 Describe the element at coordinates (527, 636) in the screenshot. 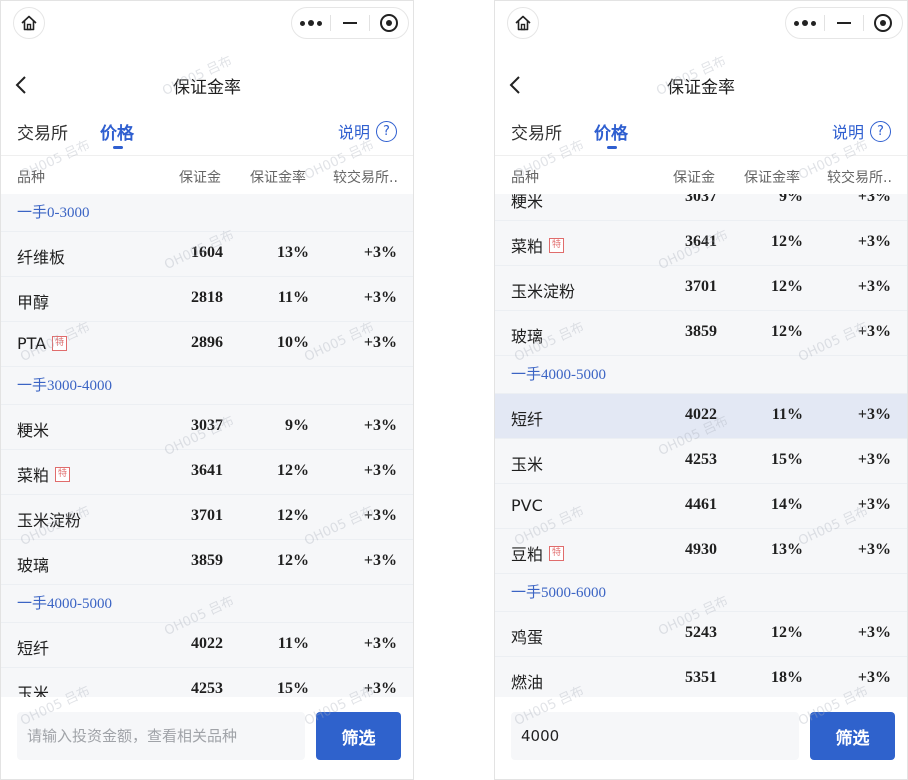

I see `product-name-cell: 鸡蛋` at that location.